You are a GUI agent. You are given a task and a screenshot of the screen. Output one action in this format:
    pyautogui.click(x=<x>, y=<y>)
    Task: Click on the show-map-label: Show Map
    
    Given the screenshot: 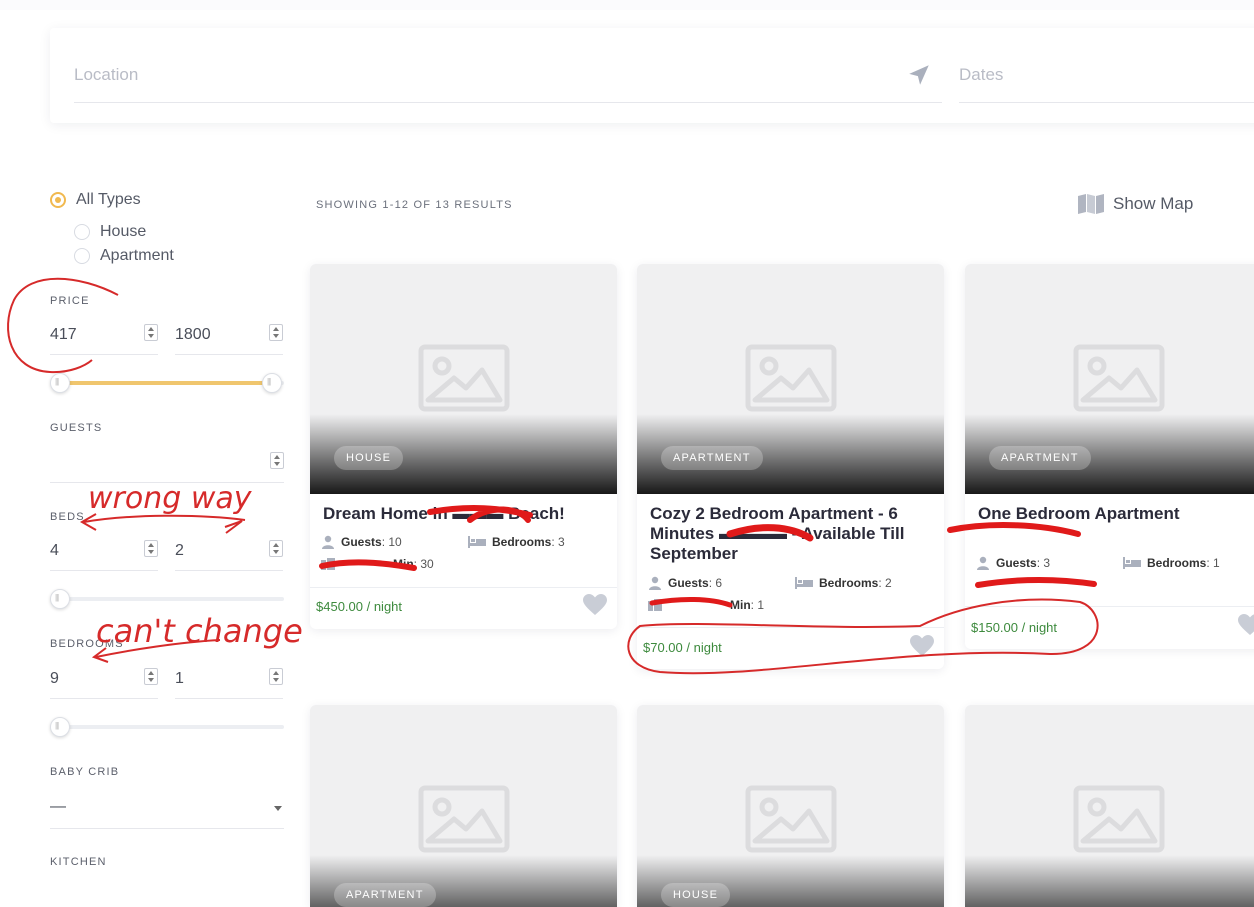 What is the action you would take?
    pyautogui.click(x=1153, y=203)
    